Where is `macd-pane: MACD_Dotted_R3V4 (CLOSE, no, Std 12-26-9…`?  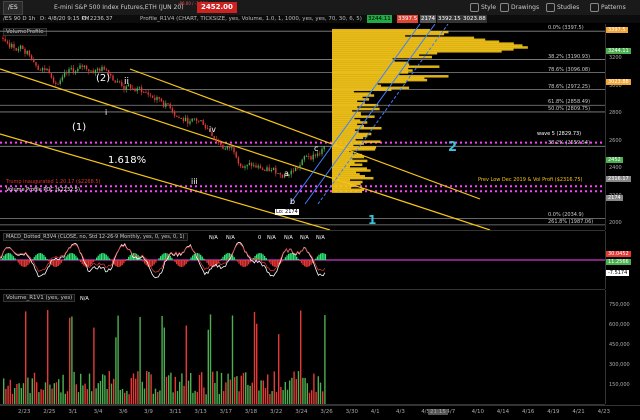 macd-pane: MACD_Dotted_R3V4 (CLOSE, no, Std 12-26-9… is located at coordinates (302, 260).